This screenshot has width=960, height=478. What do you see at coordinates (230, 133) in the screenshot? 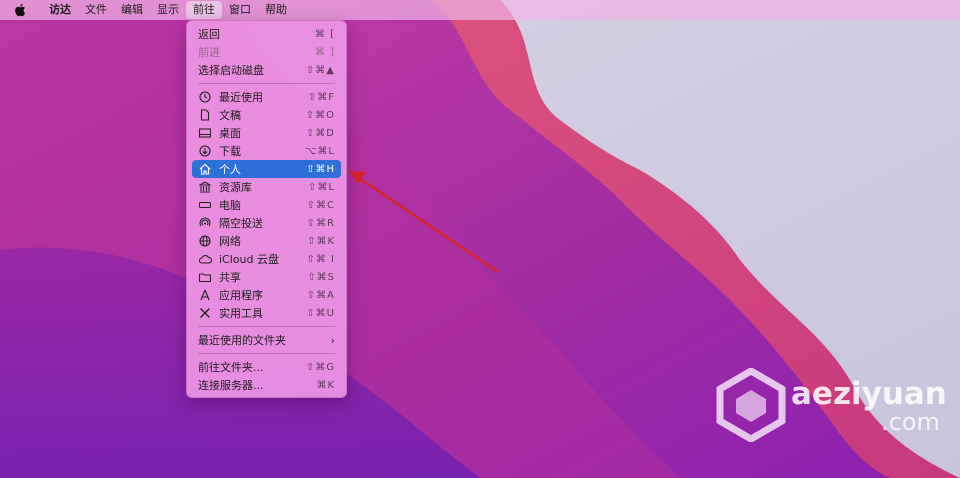
I see `menu-item-label: 桌面` at bounding box center [230, 133].